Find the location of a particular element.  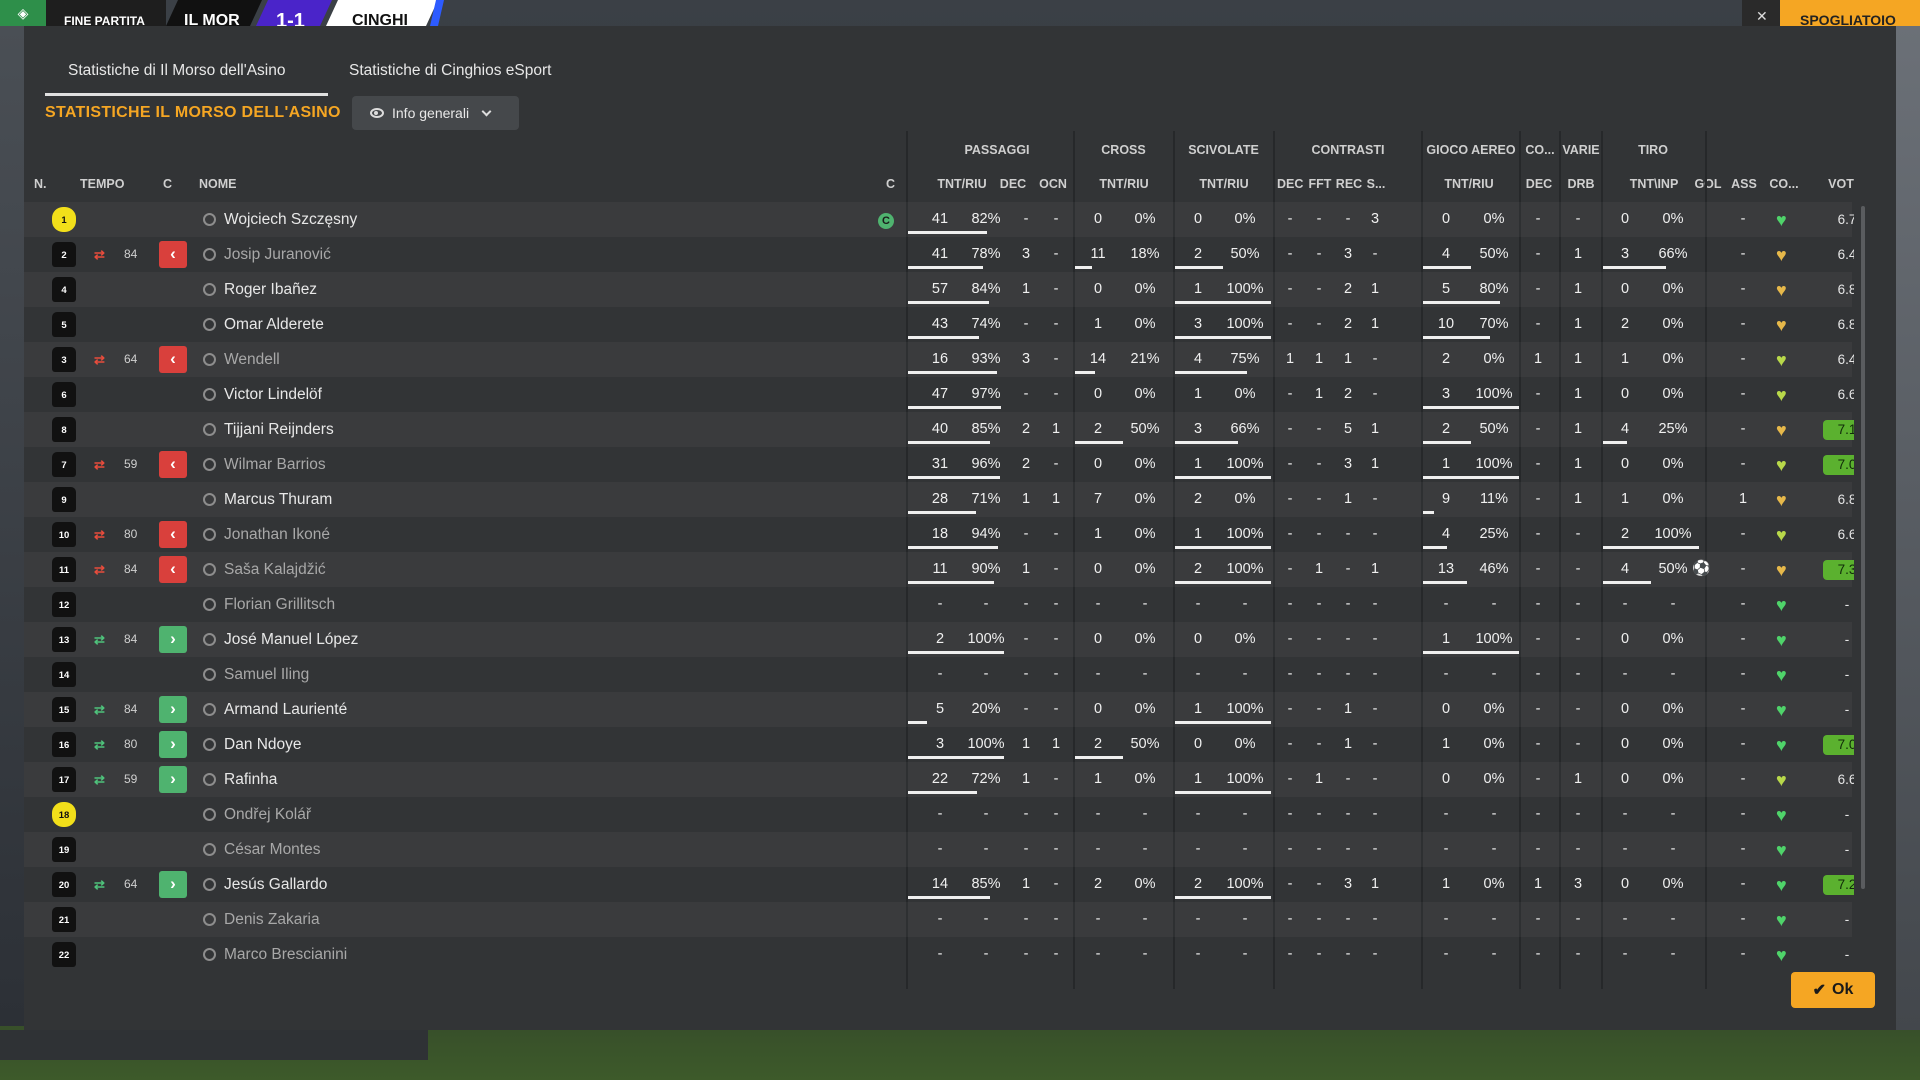

column-header: NOME is located at coordinates (229, 184).